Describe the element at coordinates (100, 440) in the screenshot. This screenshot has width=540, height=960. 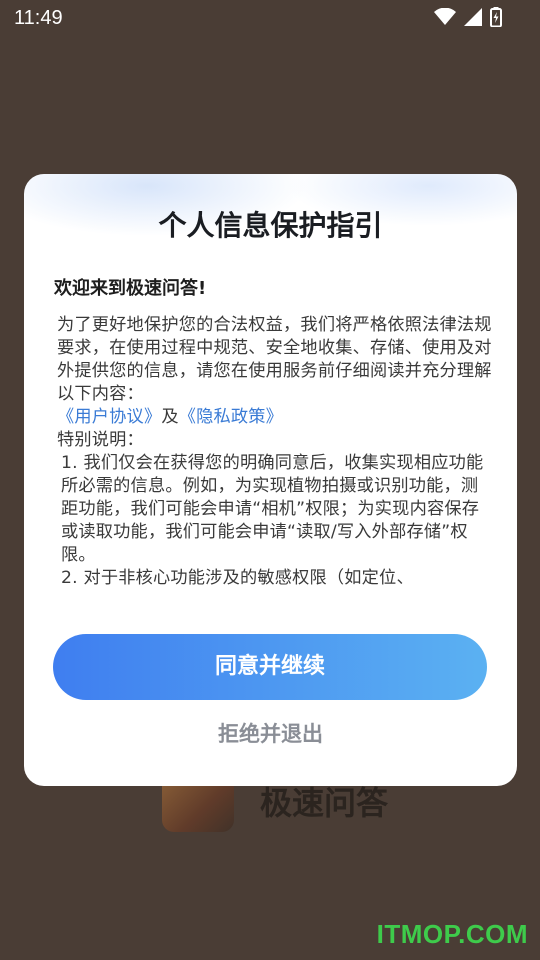
I see `special-note-heading: 特别说明：` at that location.